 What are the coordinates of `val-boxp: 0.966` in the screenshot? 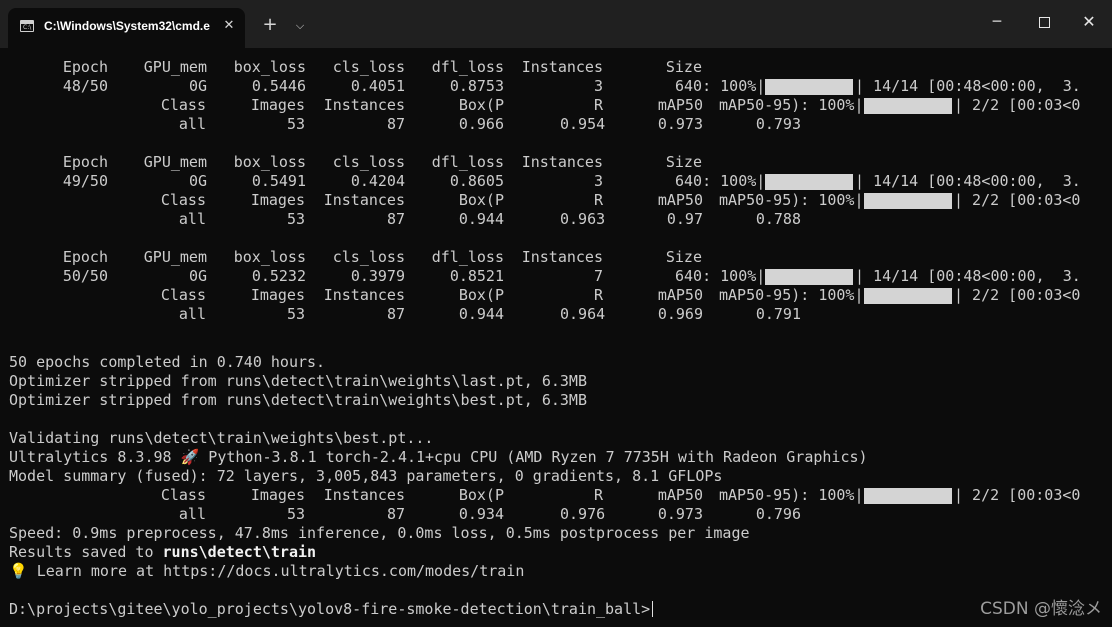 It's located at (481, 124).